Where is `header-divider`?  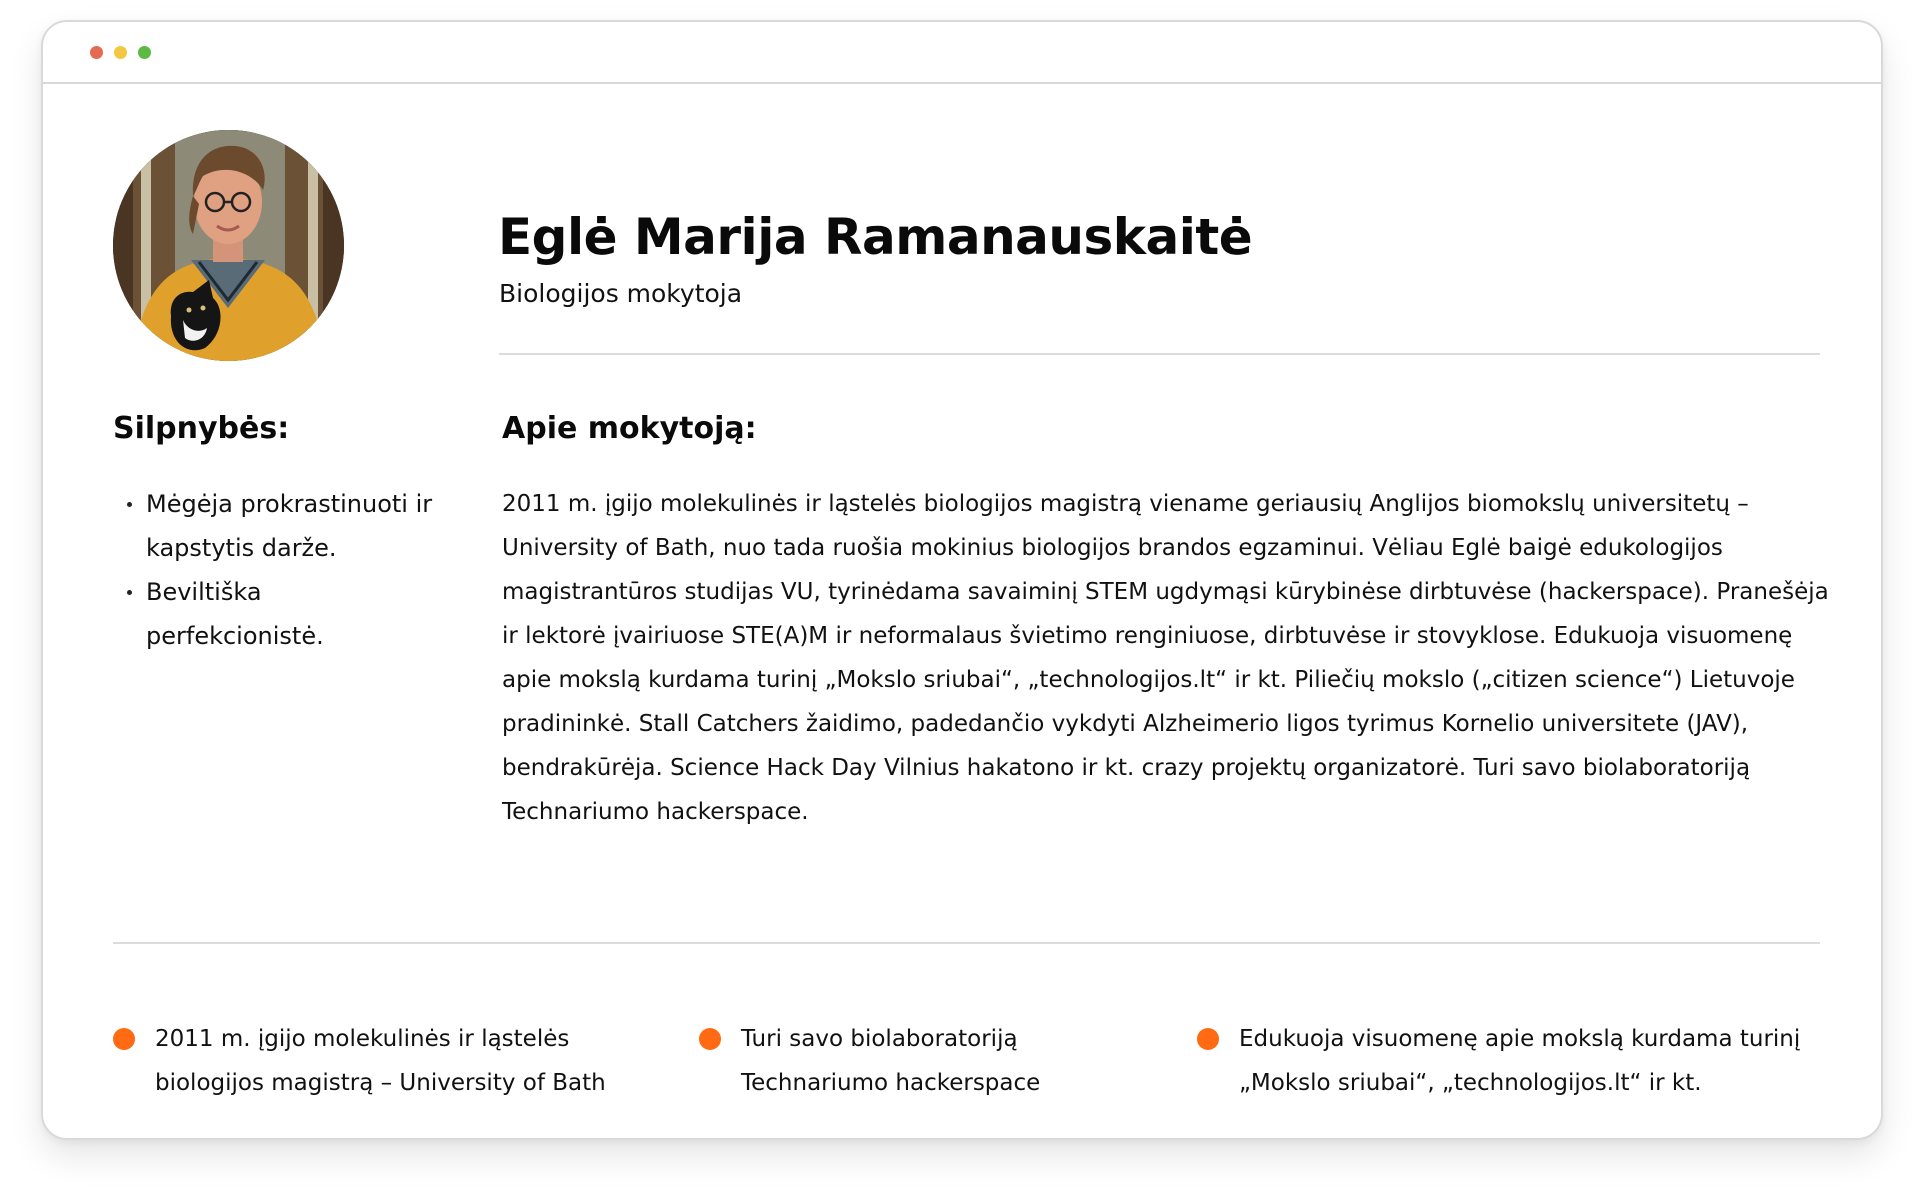 header-divider is located at coordinates (1159, 354).